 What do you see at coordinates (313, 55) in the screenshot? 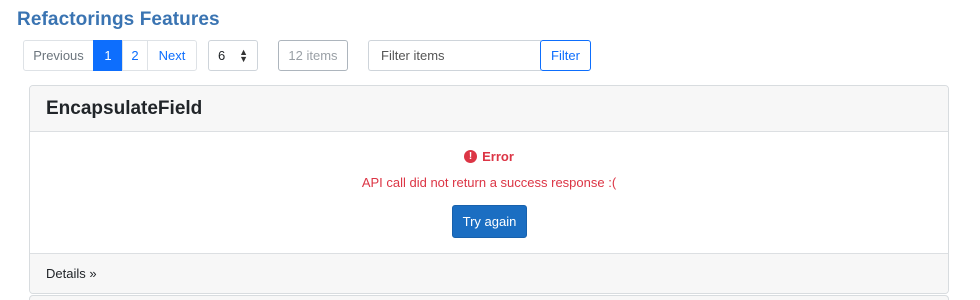
I see `items-count: 12 items` at bounding box center [313, 55].